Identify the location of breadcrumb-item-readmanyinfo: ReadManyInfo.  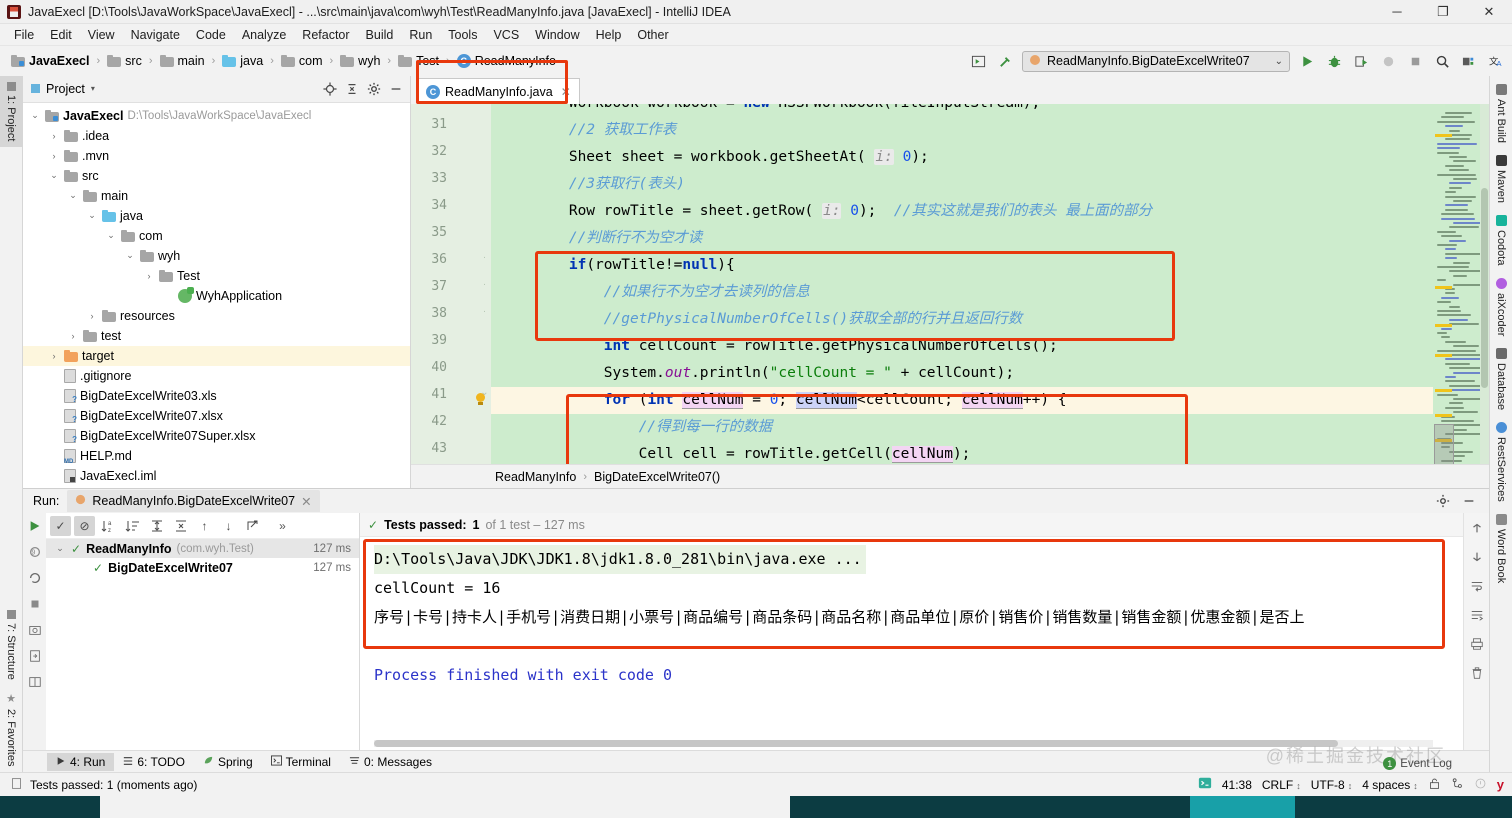
(506, 61).